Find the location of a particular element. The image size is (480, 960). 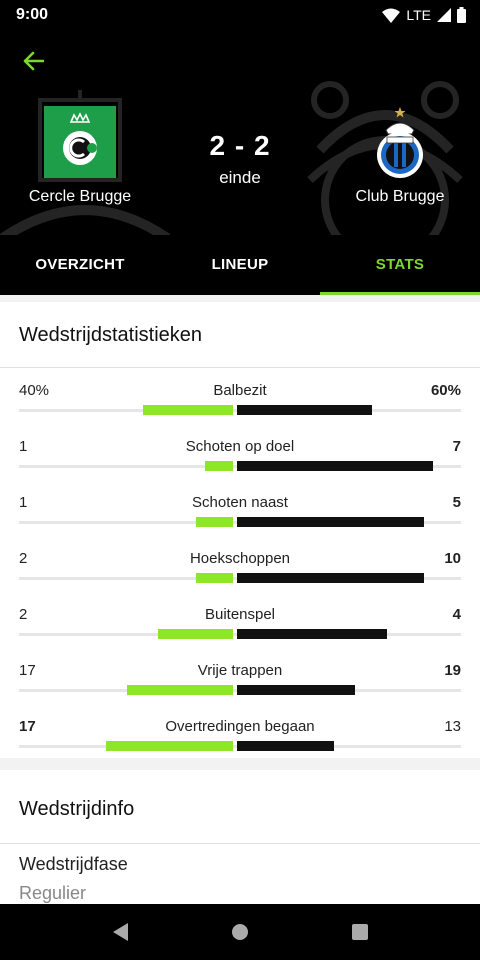

arrow-left-icon is located at coordinates (33, 61).